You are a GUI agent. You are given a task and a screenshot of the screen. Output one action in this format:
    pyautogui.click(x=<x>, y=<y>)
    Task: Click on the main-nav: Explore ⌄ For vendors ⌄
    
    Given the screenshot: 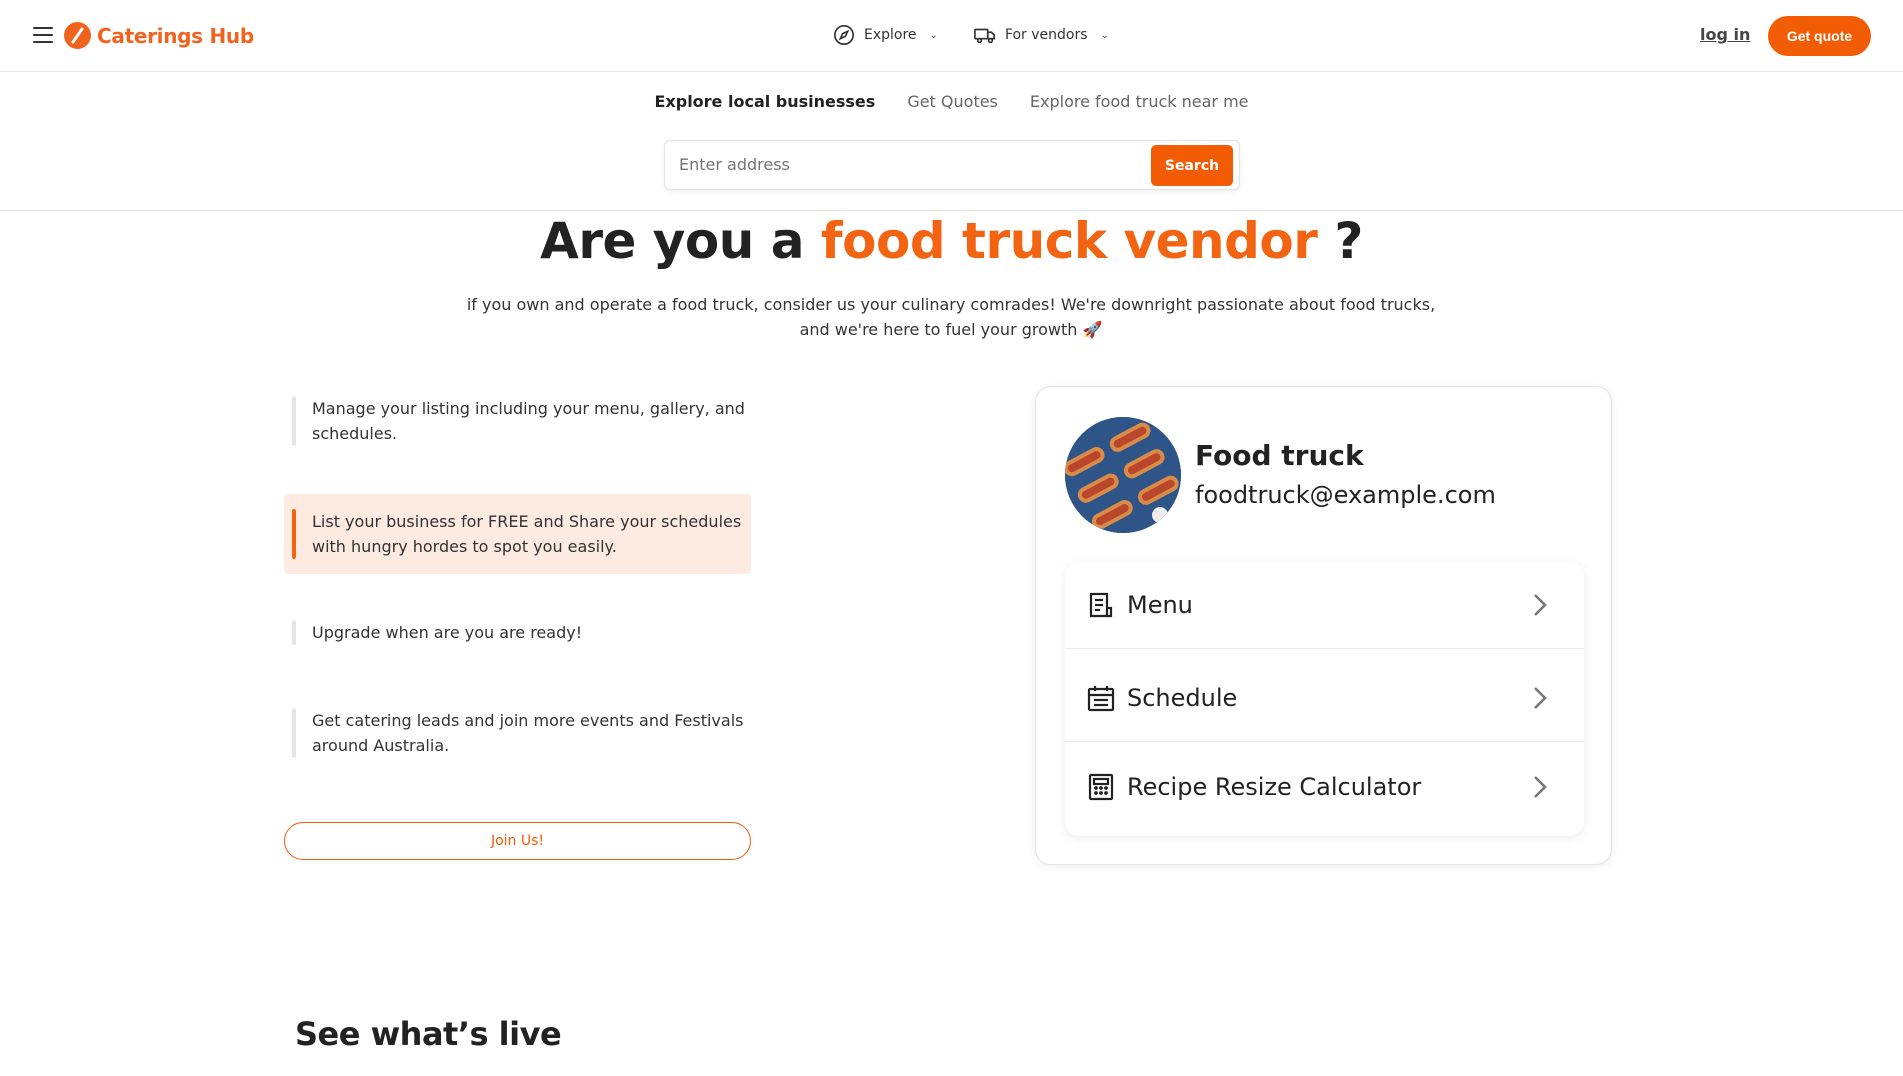 What is the action you would take?
    pyautogui.click(x=971, y=35)
    